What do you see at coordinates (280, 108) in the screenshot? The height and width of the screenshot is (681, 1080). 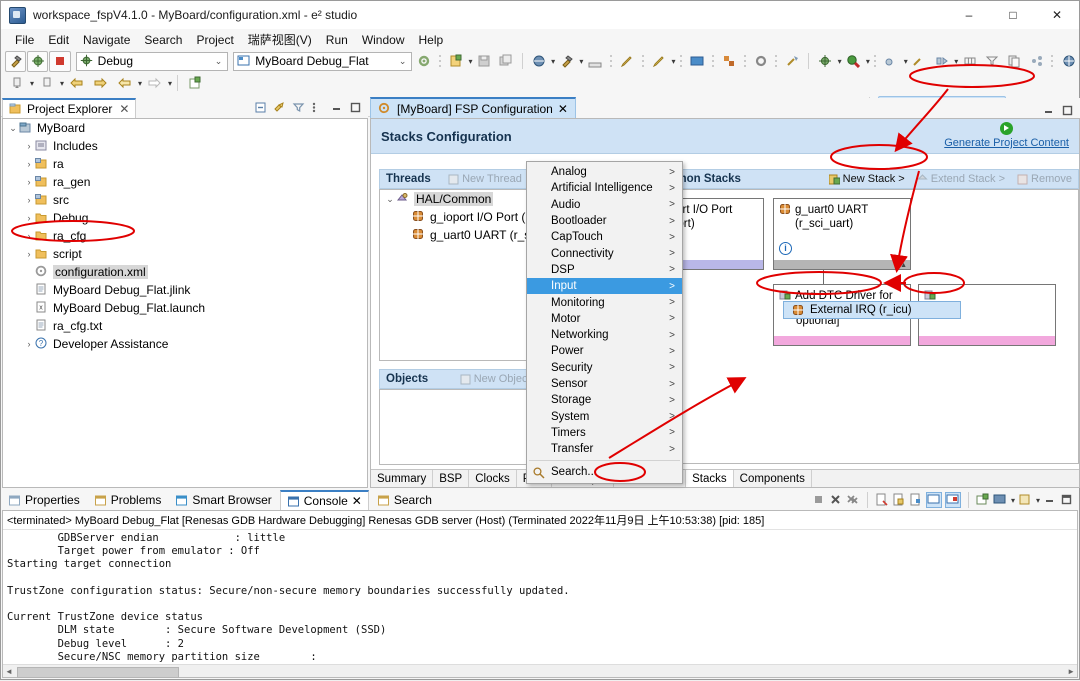 I see `link-with-editor-icon` at bounding box center [280, 108].